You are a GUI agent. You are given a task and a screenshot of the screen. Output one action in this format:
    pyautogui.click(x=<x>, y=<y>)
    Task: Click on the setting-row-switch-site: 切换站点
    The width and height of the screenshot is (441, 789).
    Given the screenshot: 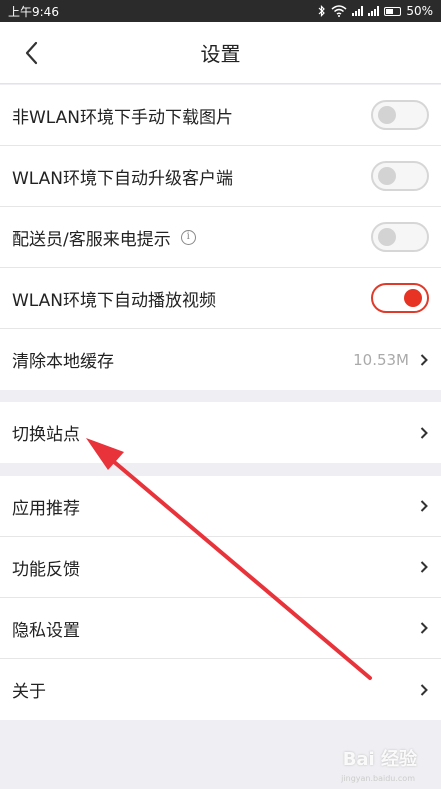 What is the action you would take?
    pyautogui.click(x=220, y=432)
    